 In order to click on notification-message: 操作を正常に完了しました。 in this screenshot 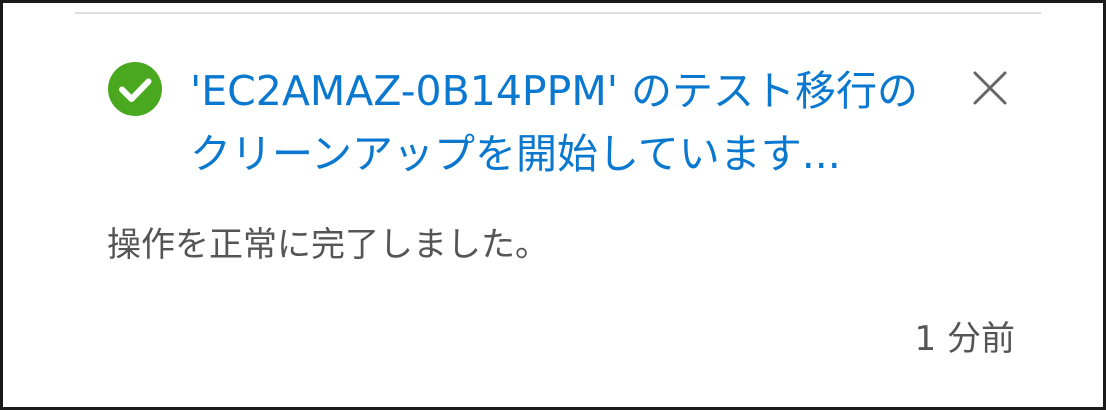, I will do `click(328, 245)`.